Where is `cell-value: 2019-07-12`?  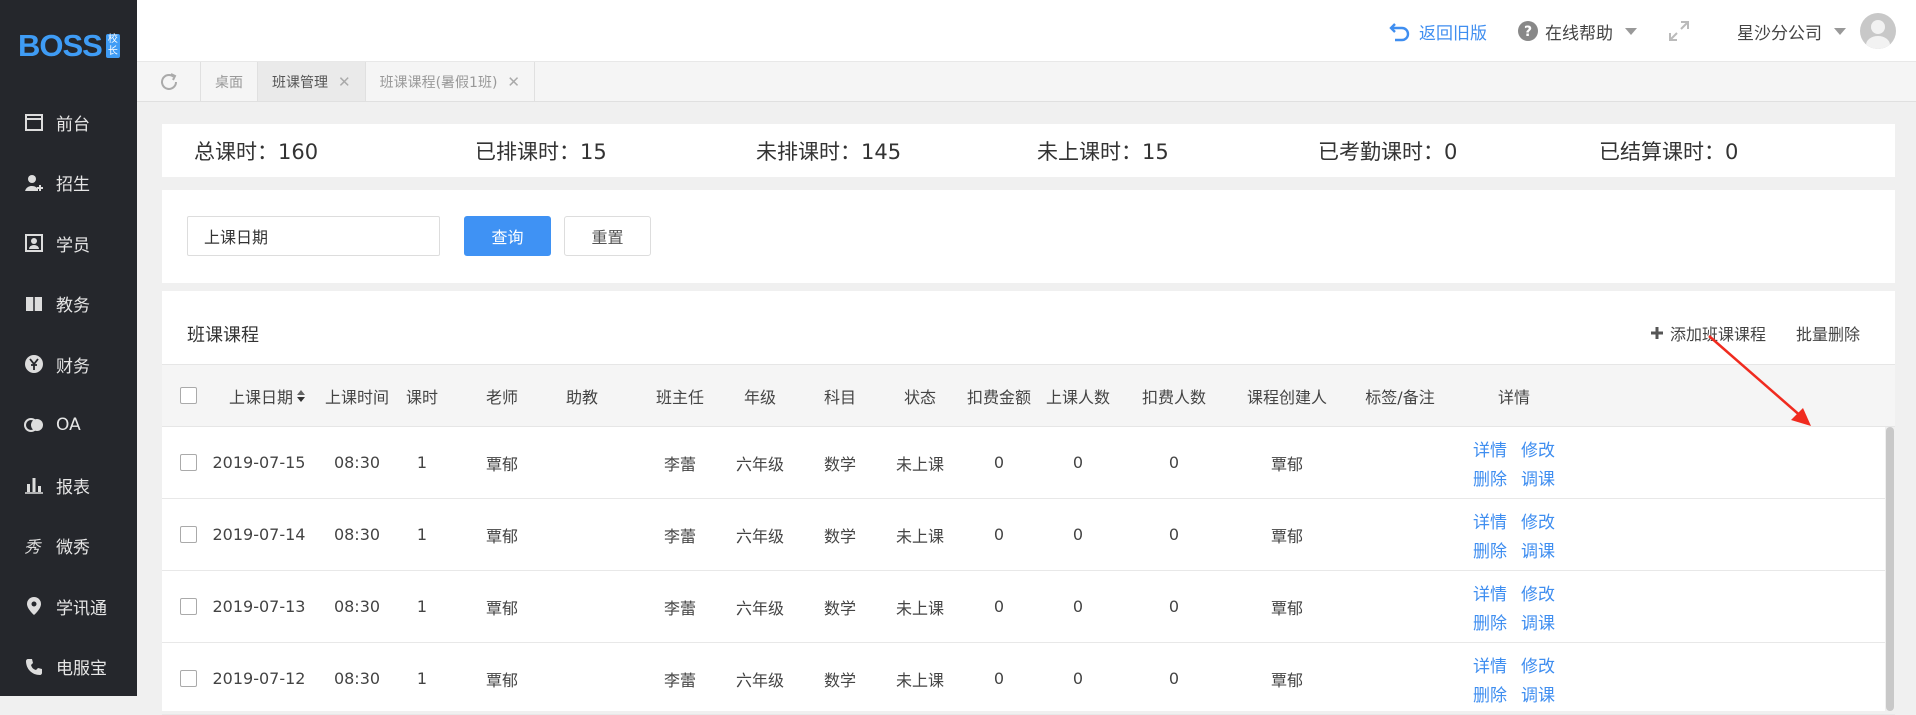 cell-value: 2019-07-12 is located at coordinates (259, 678).